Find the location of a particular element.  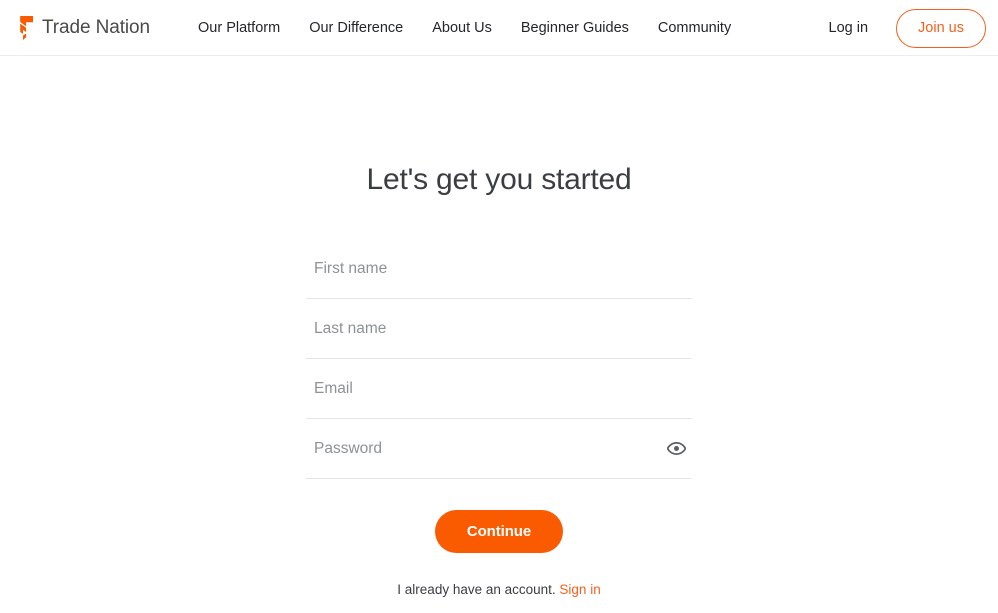

nav-item-community: Community is located at coordinates (694, 28).